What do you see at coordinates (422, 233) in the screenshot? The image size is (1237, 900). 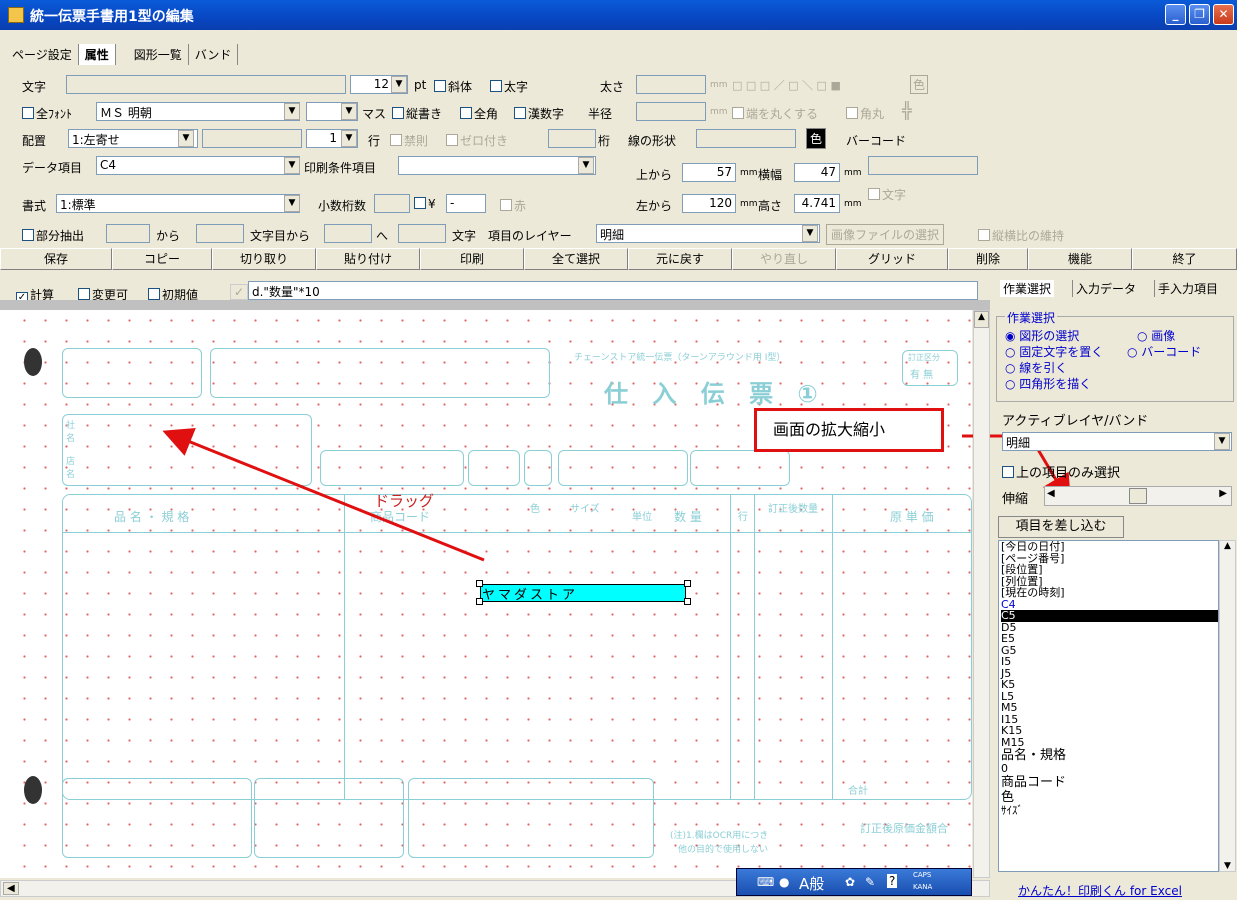 I see `partial-len-select` at bounding box center [422, 233].